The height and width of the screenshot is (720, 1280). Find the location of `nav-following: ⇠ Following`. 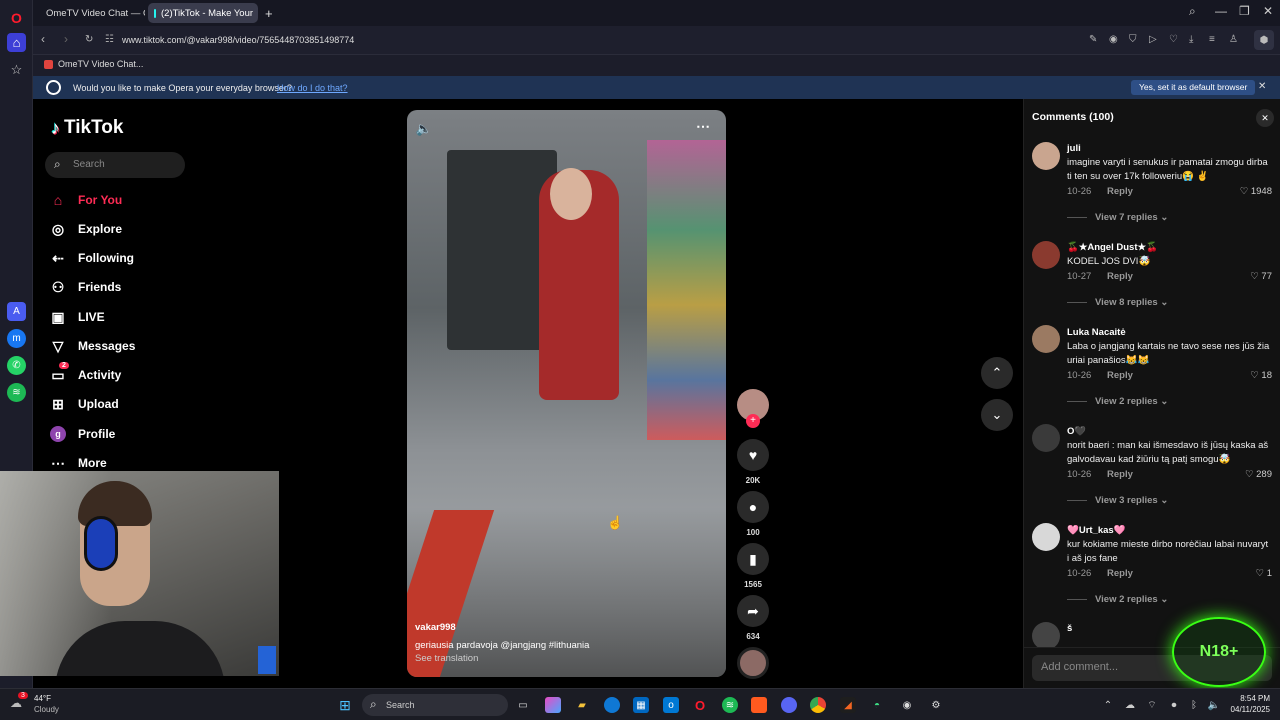

nav-following: ⇠ Following is located at coordinates (92, 258).